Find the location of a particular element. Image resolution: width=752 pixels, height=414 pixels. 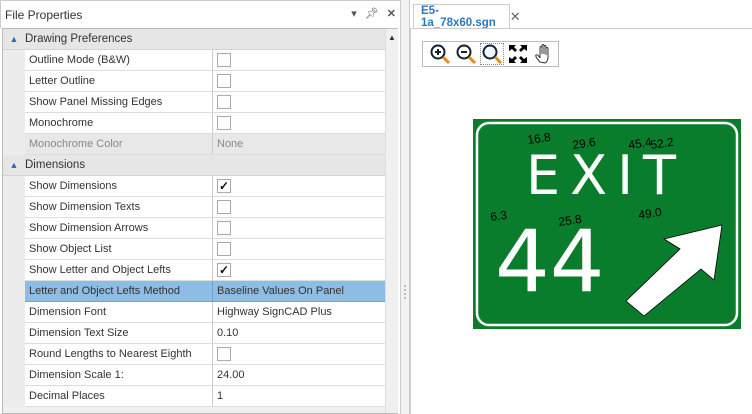

property-row: Round Lengths to Nearest Eighth Inch is located at coordinates (194, 362).